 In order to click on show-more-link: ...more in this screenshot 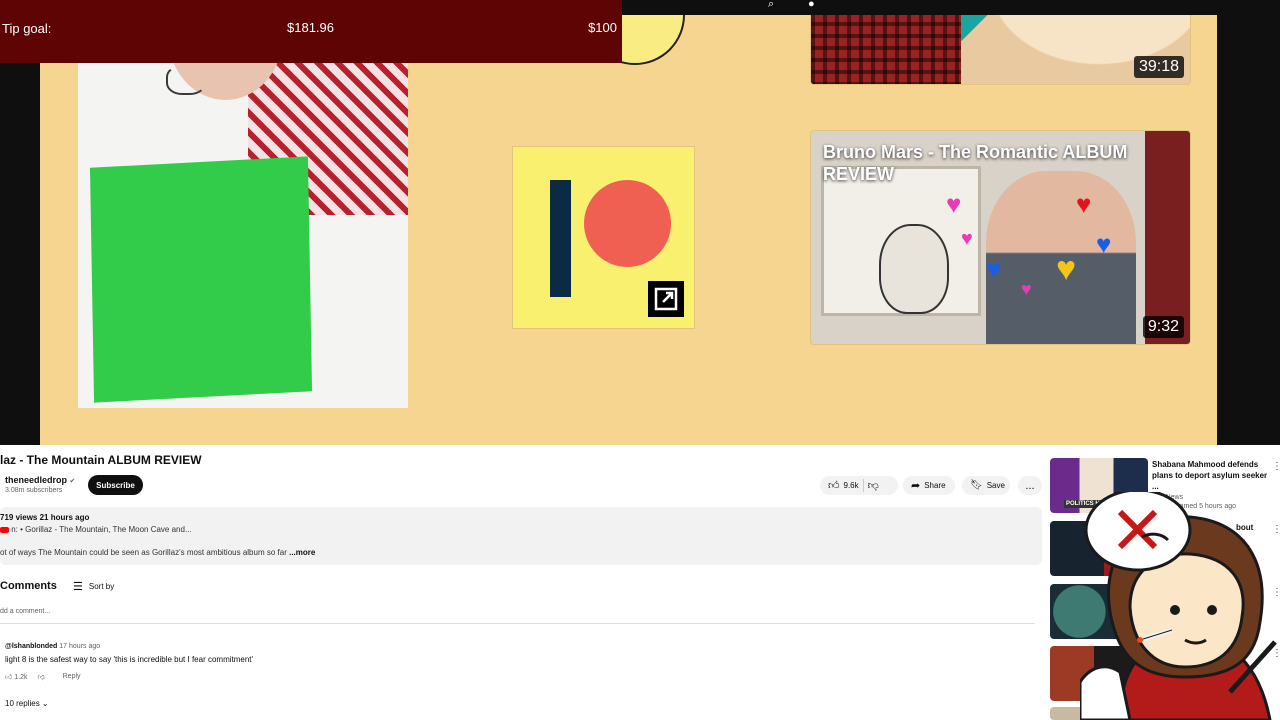, I will do `click(302, 552)`.